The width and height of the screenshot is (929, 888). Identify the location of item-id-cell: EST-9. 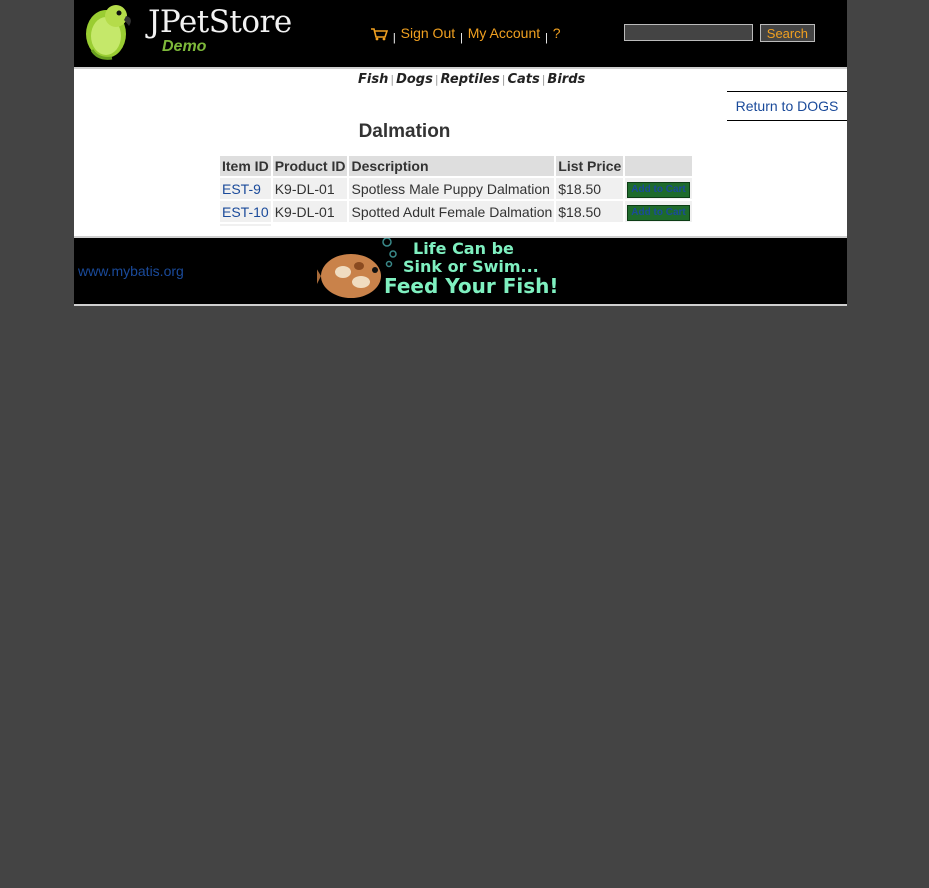
(245, 188).